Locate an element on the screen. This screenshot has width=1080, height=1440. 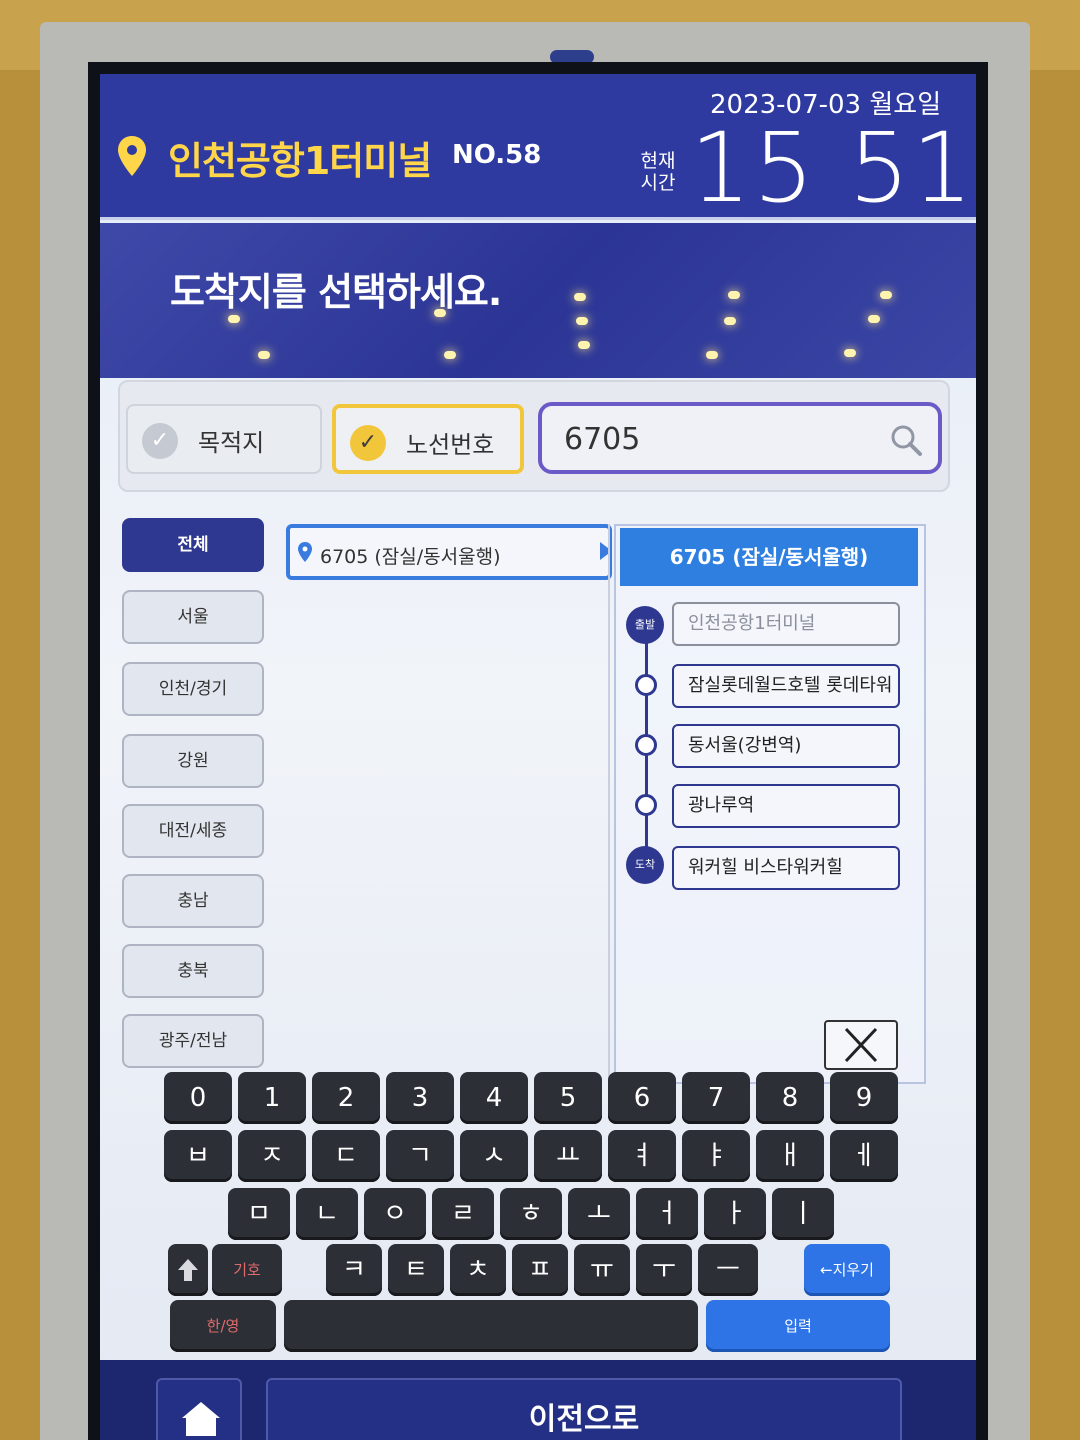
key-1: 1 is located at coordinates (272, 1098).